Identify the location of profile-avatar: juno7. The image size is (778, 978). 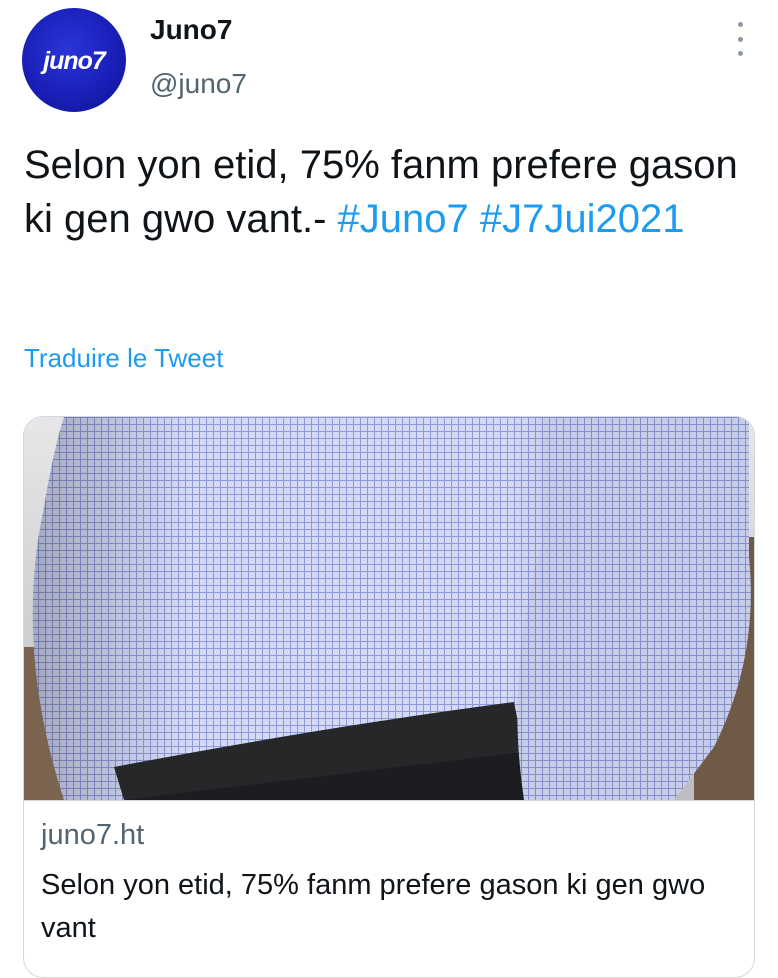
(74, 60).